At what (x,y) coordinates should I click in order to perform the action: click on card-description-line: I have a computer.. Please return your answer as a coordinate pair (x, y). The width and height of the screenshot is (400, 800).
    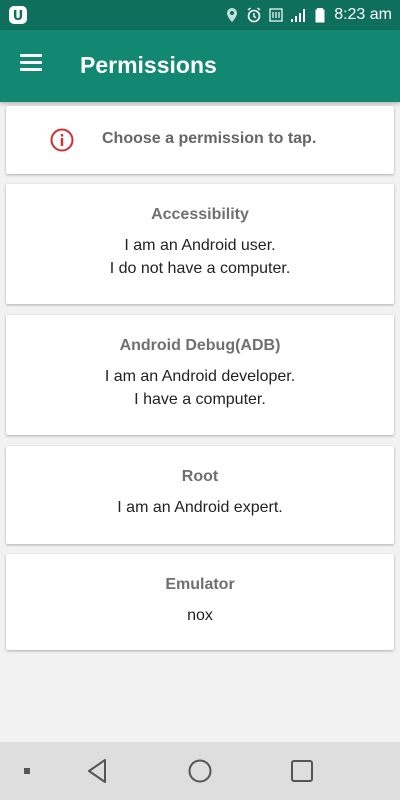
    Looking at the image, I should click on (200, 399).